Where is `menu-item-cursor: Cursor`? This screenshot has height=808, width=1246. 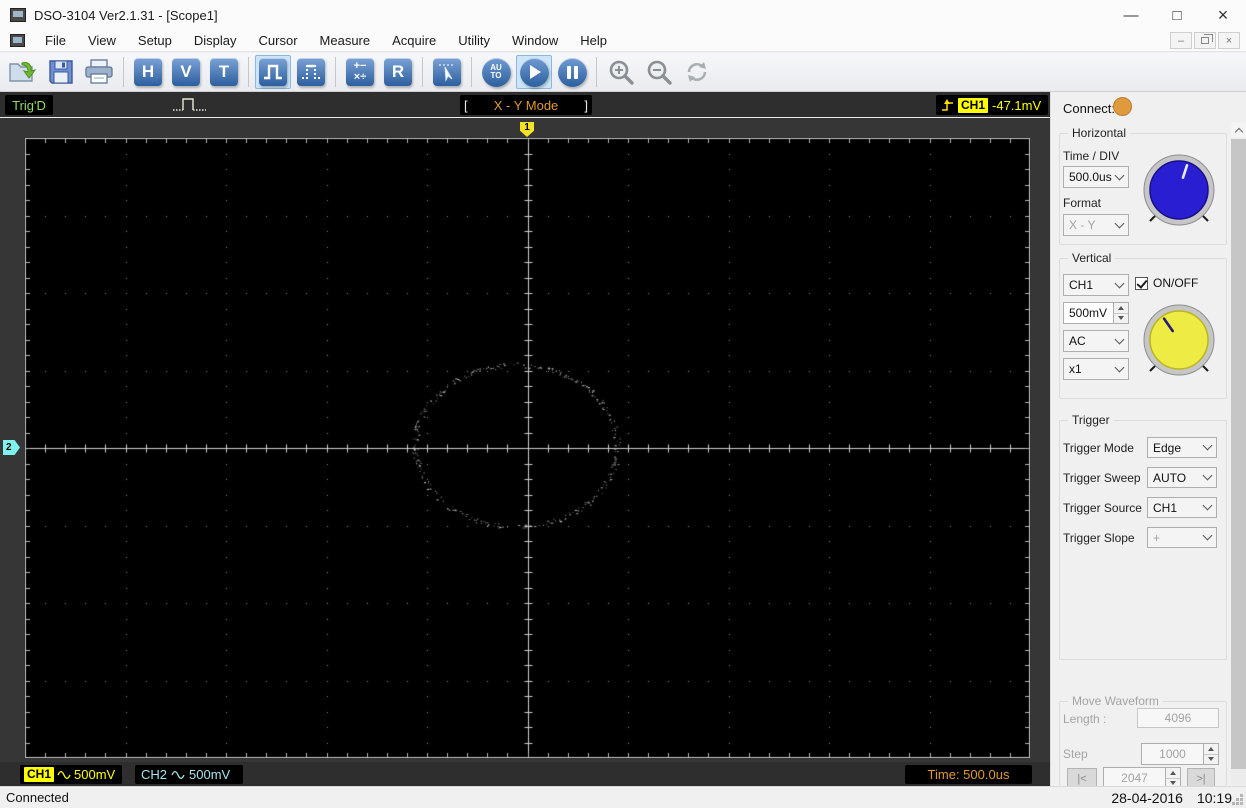
menu-item-cursor: Cursor is located at coordinates (278, 40).